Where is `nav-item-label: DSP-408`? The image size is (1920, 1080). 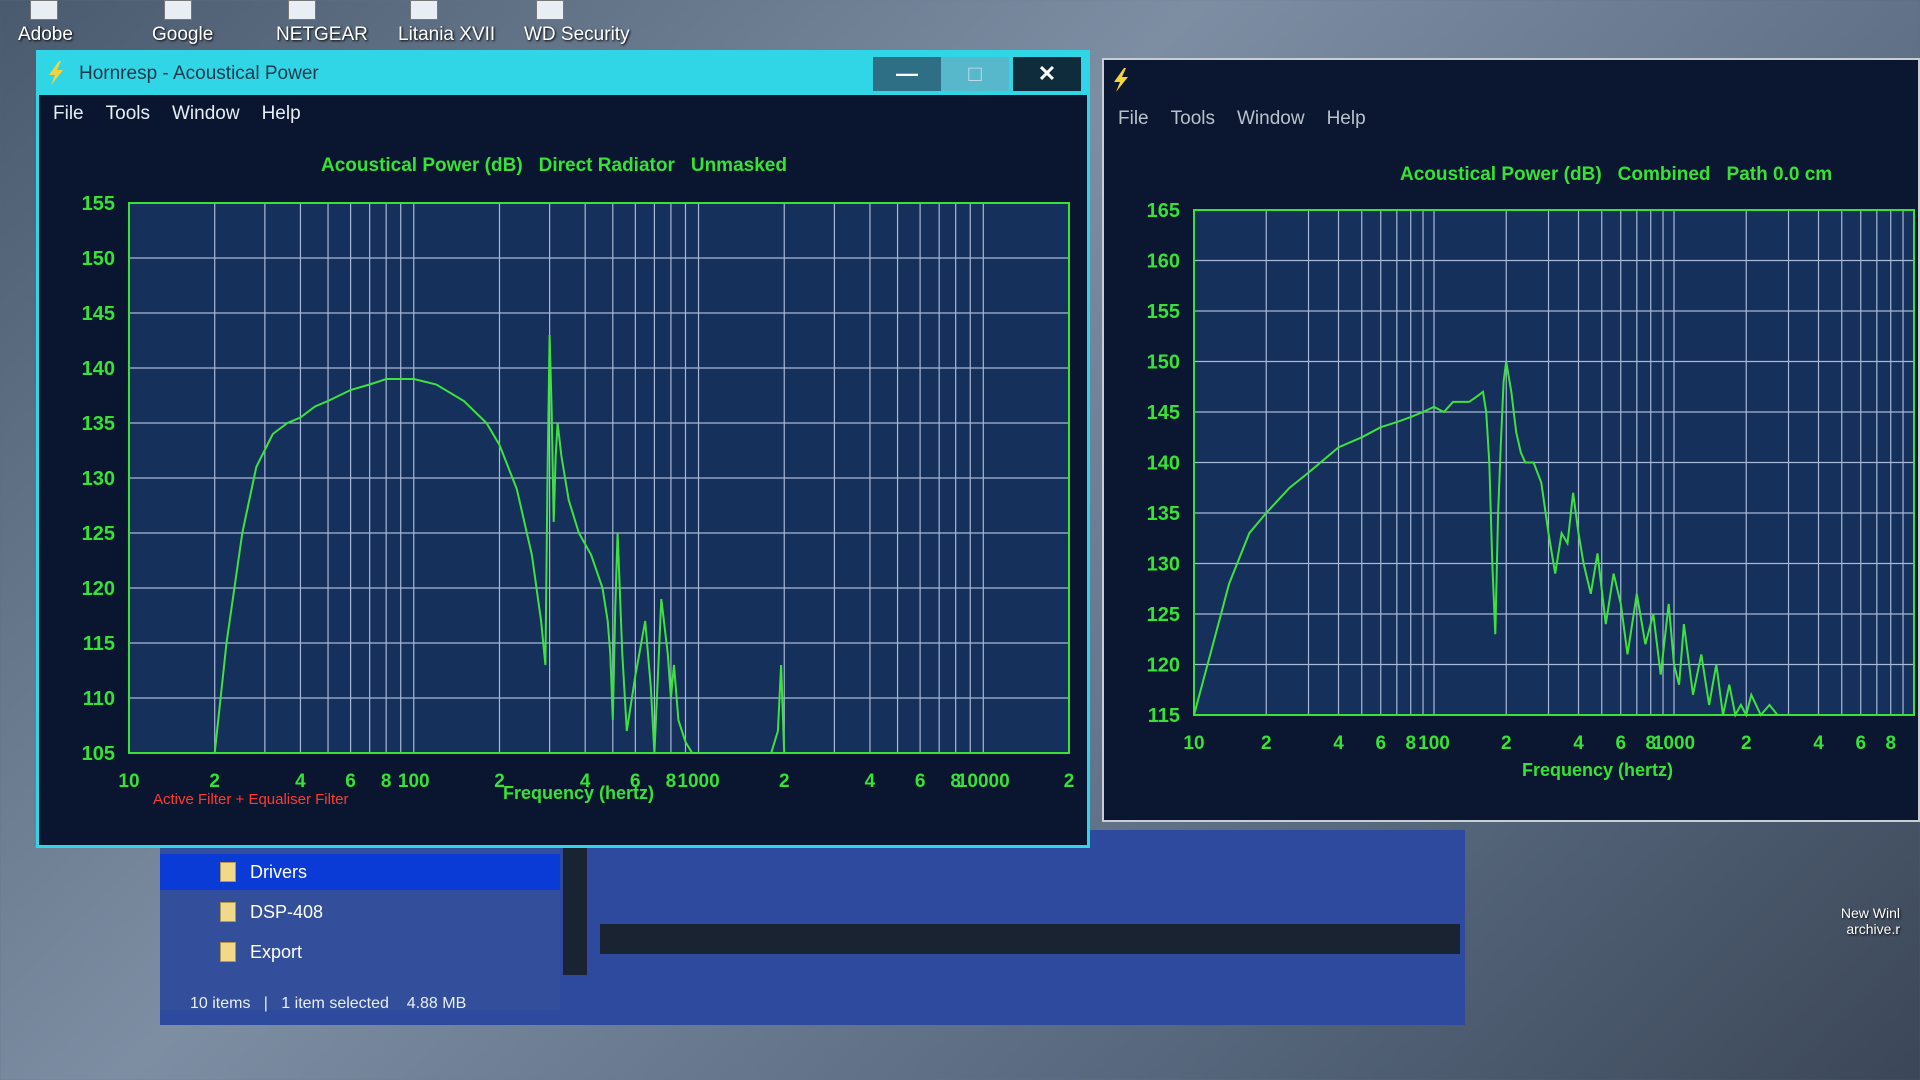 nav-item-label: DSP-408 is located at coordinates (287, 911).